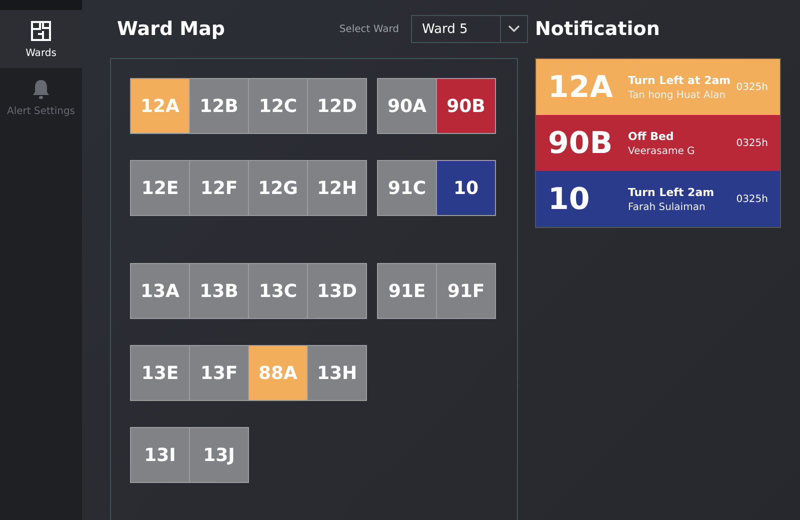 The width and height of the screenshot is (800, 520). I want to click on ward-select: Ward 5, so click(469, 29).